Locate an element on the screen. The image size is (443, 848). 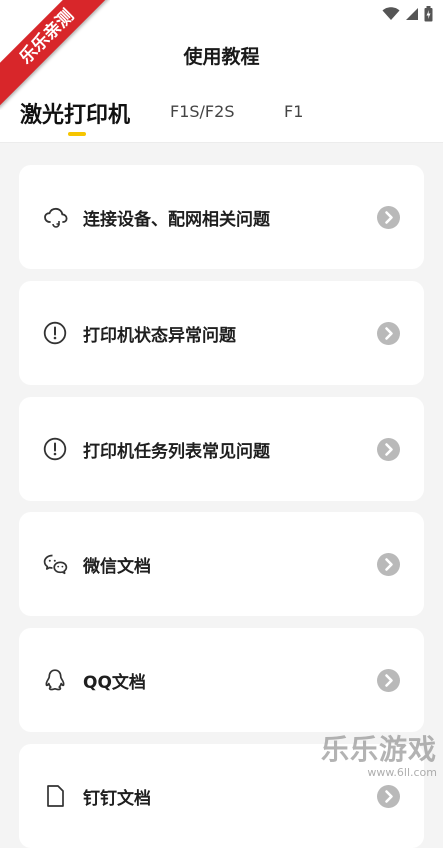
watermark: 乐乐游戏 www.6ll.com is located at coordinates (379, 753).